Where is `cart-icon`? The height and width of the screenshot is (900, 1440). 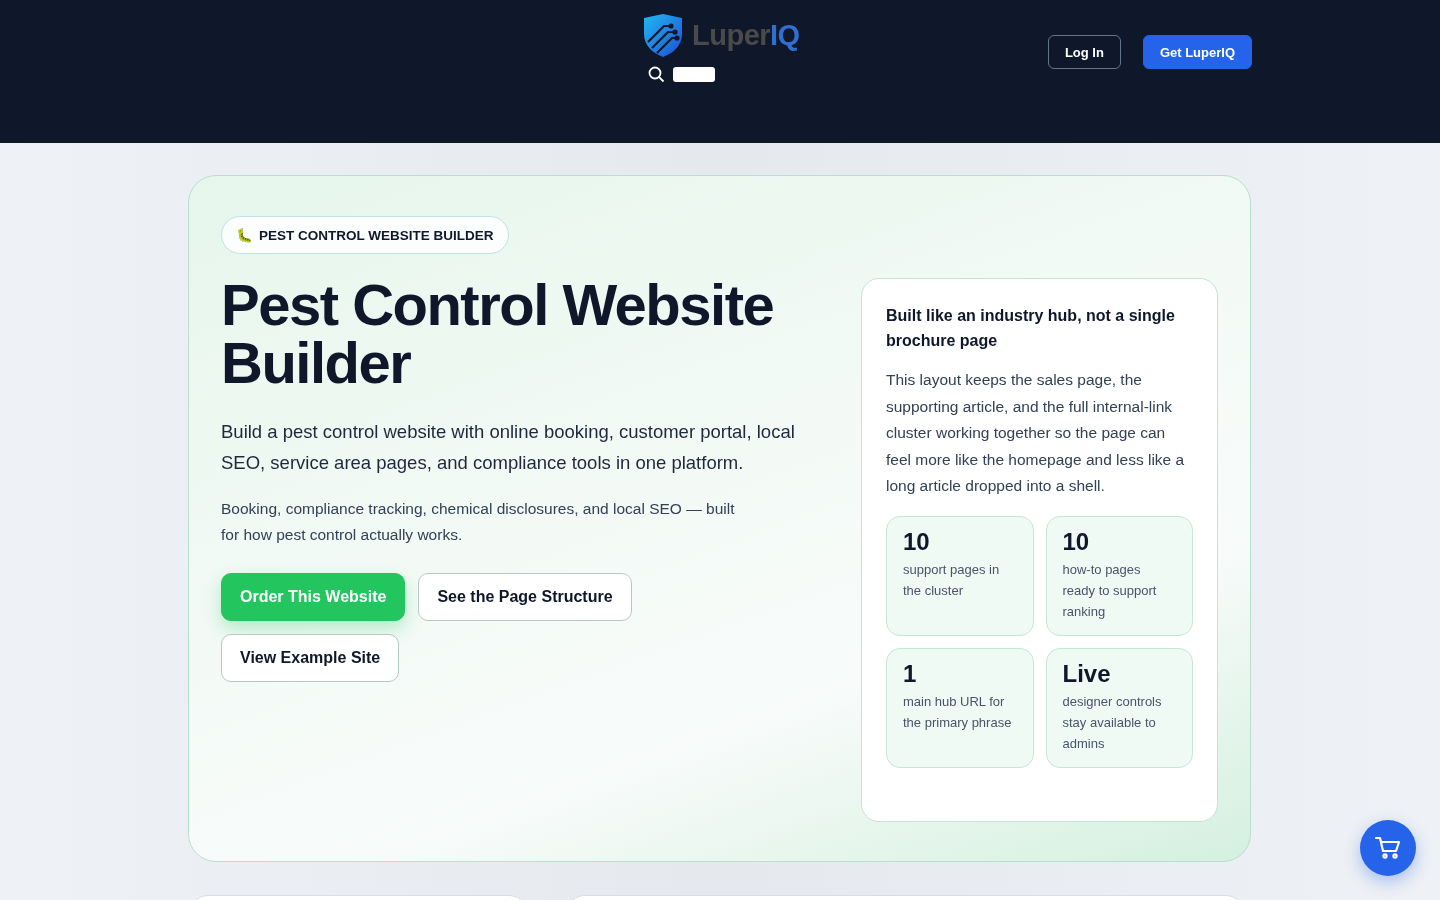
cart-icon is located at coordinates (1388, 848).